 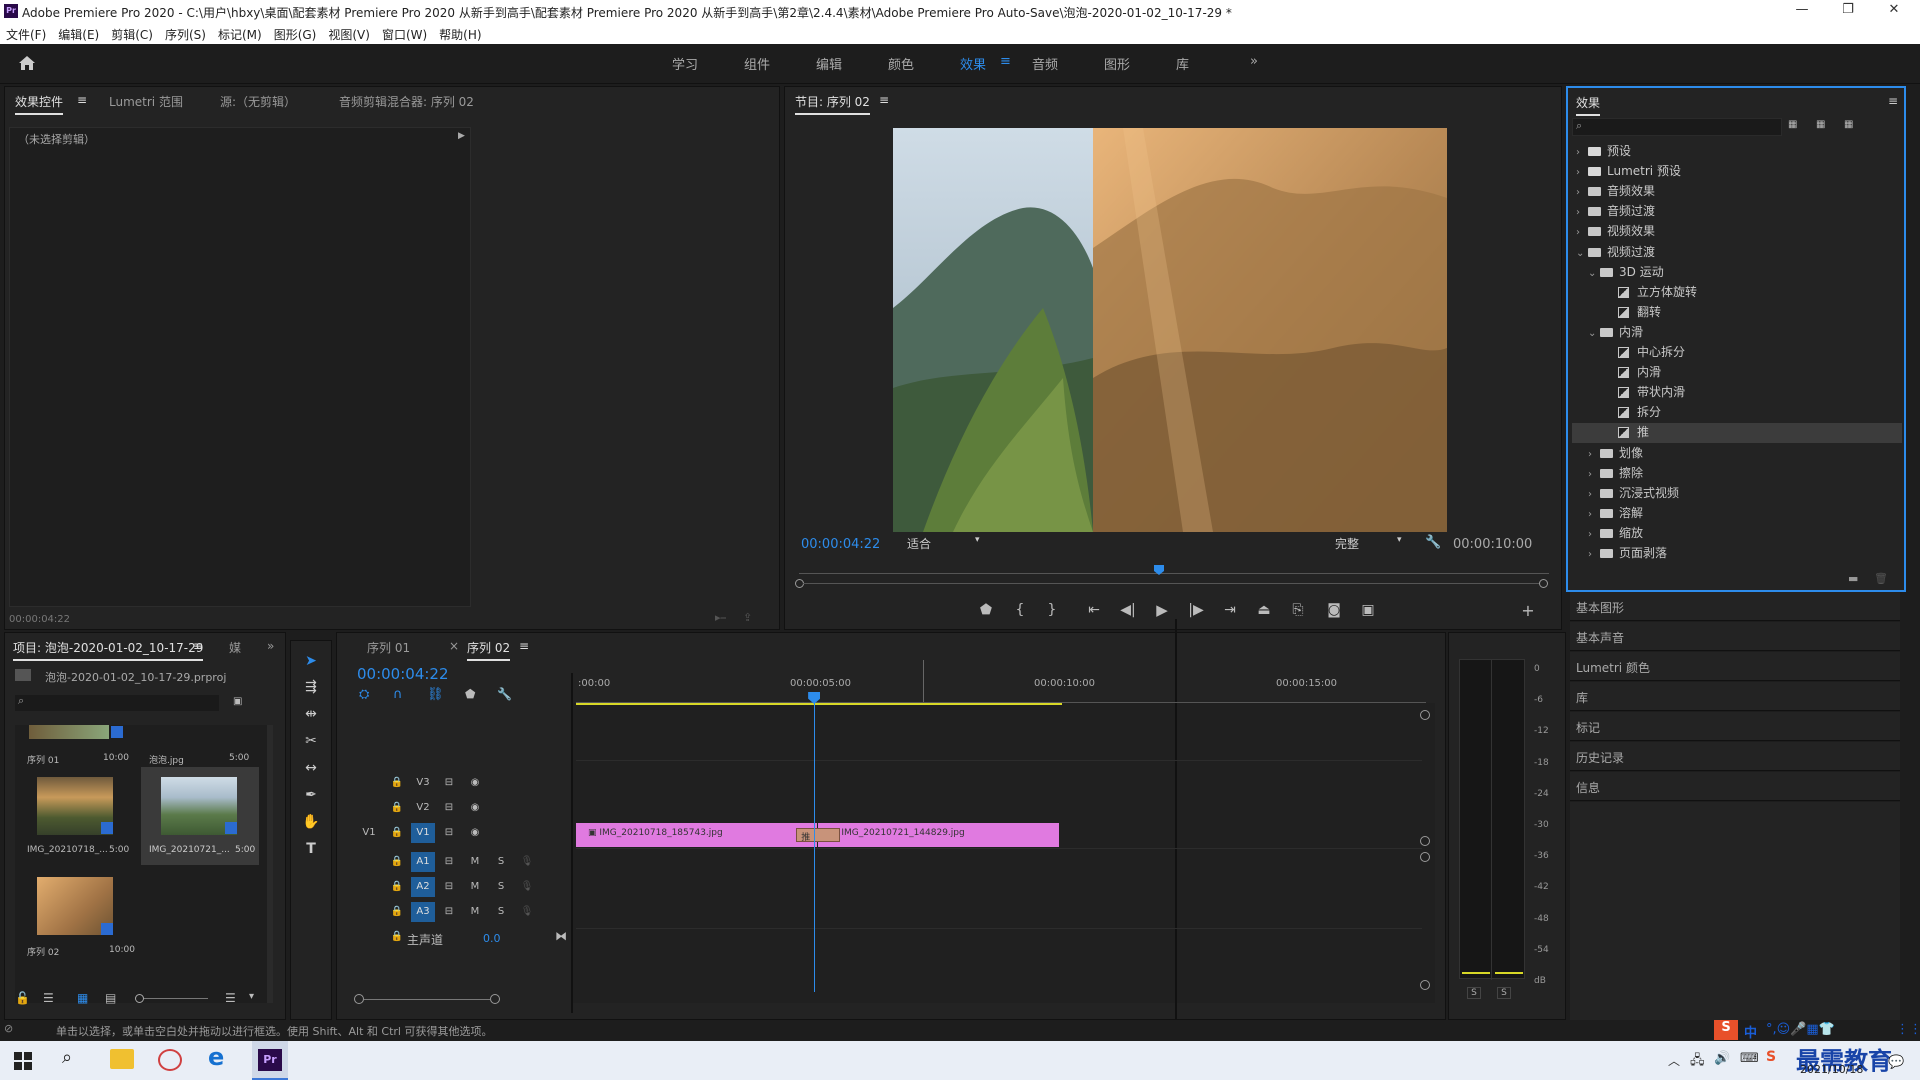 What do you see at coordinates (423, 833) in the screenshot?
I see `track-label: V1` at bounding box center [423, 833].